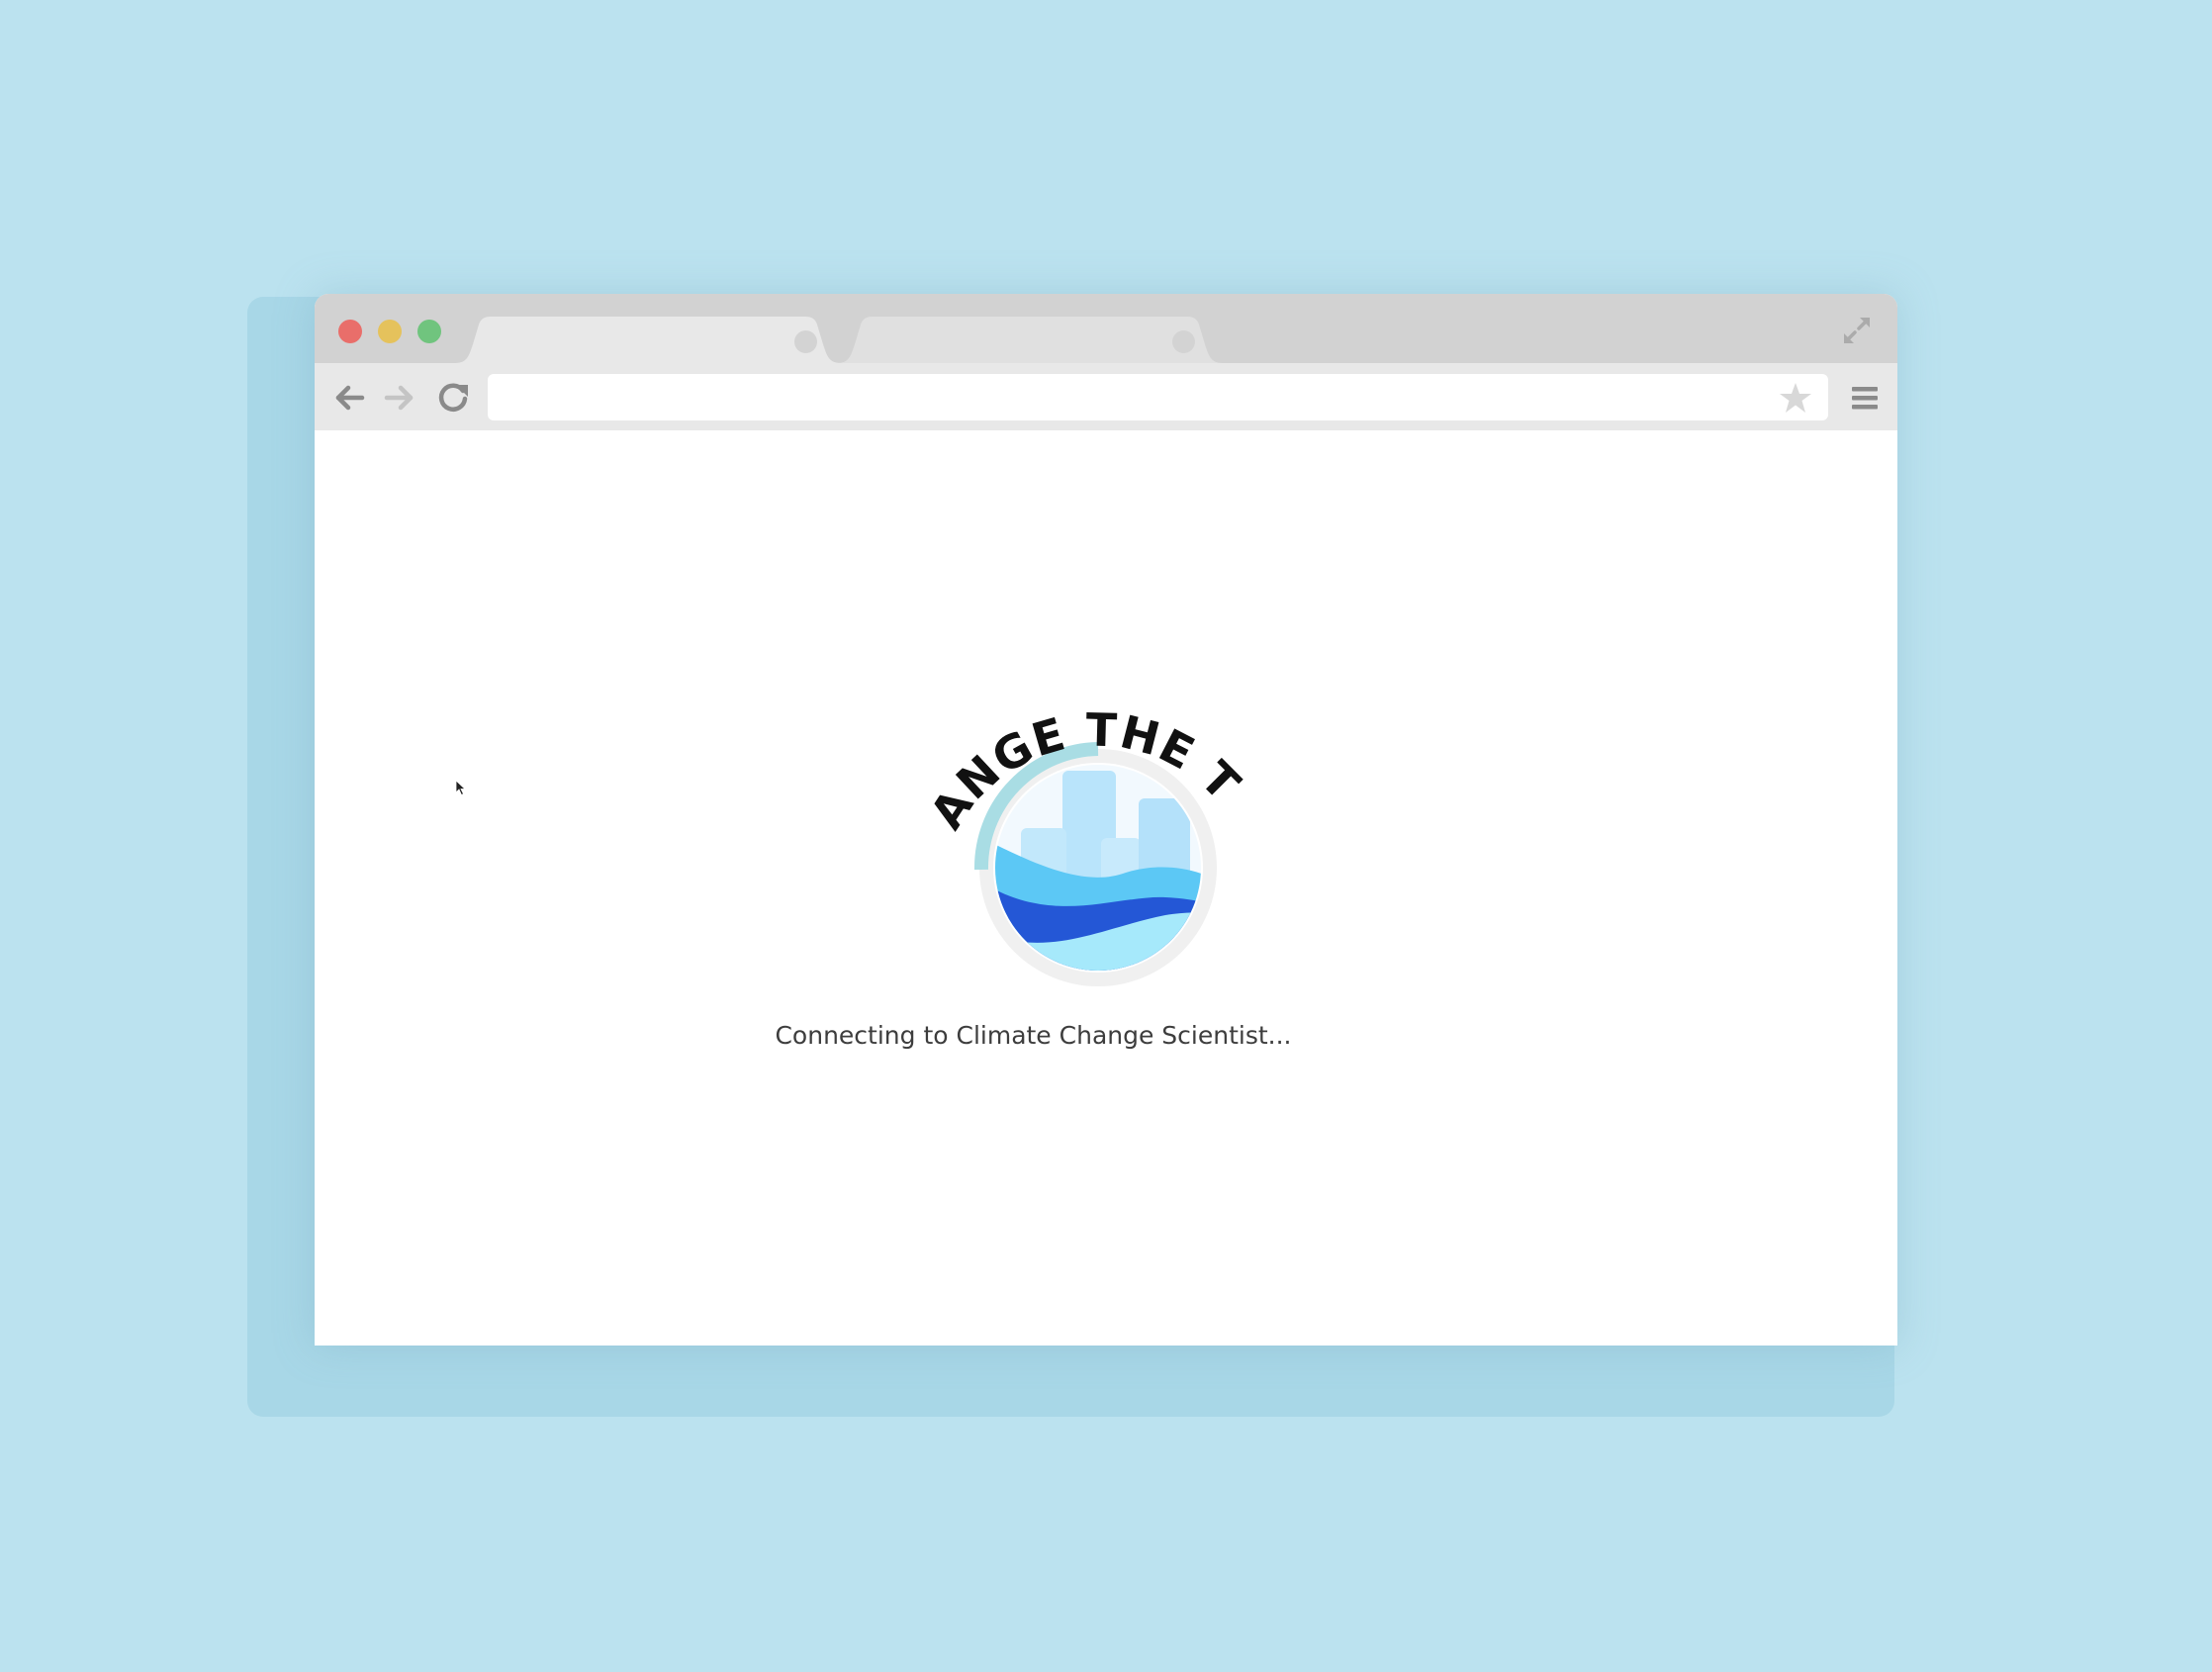  I want to click on browser-toolbar, so click(1106, 397).